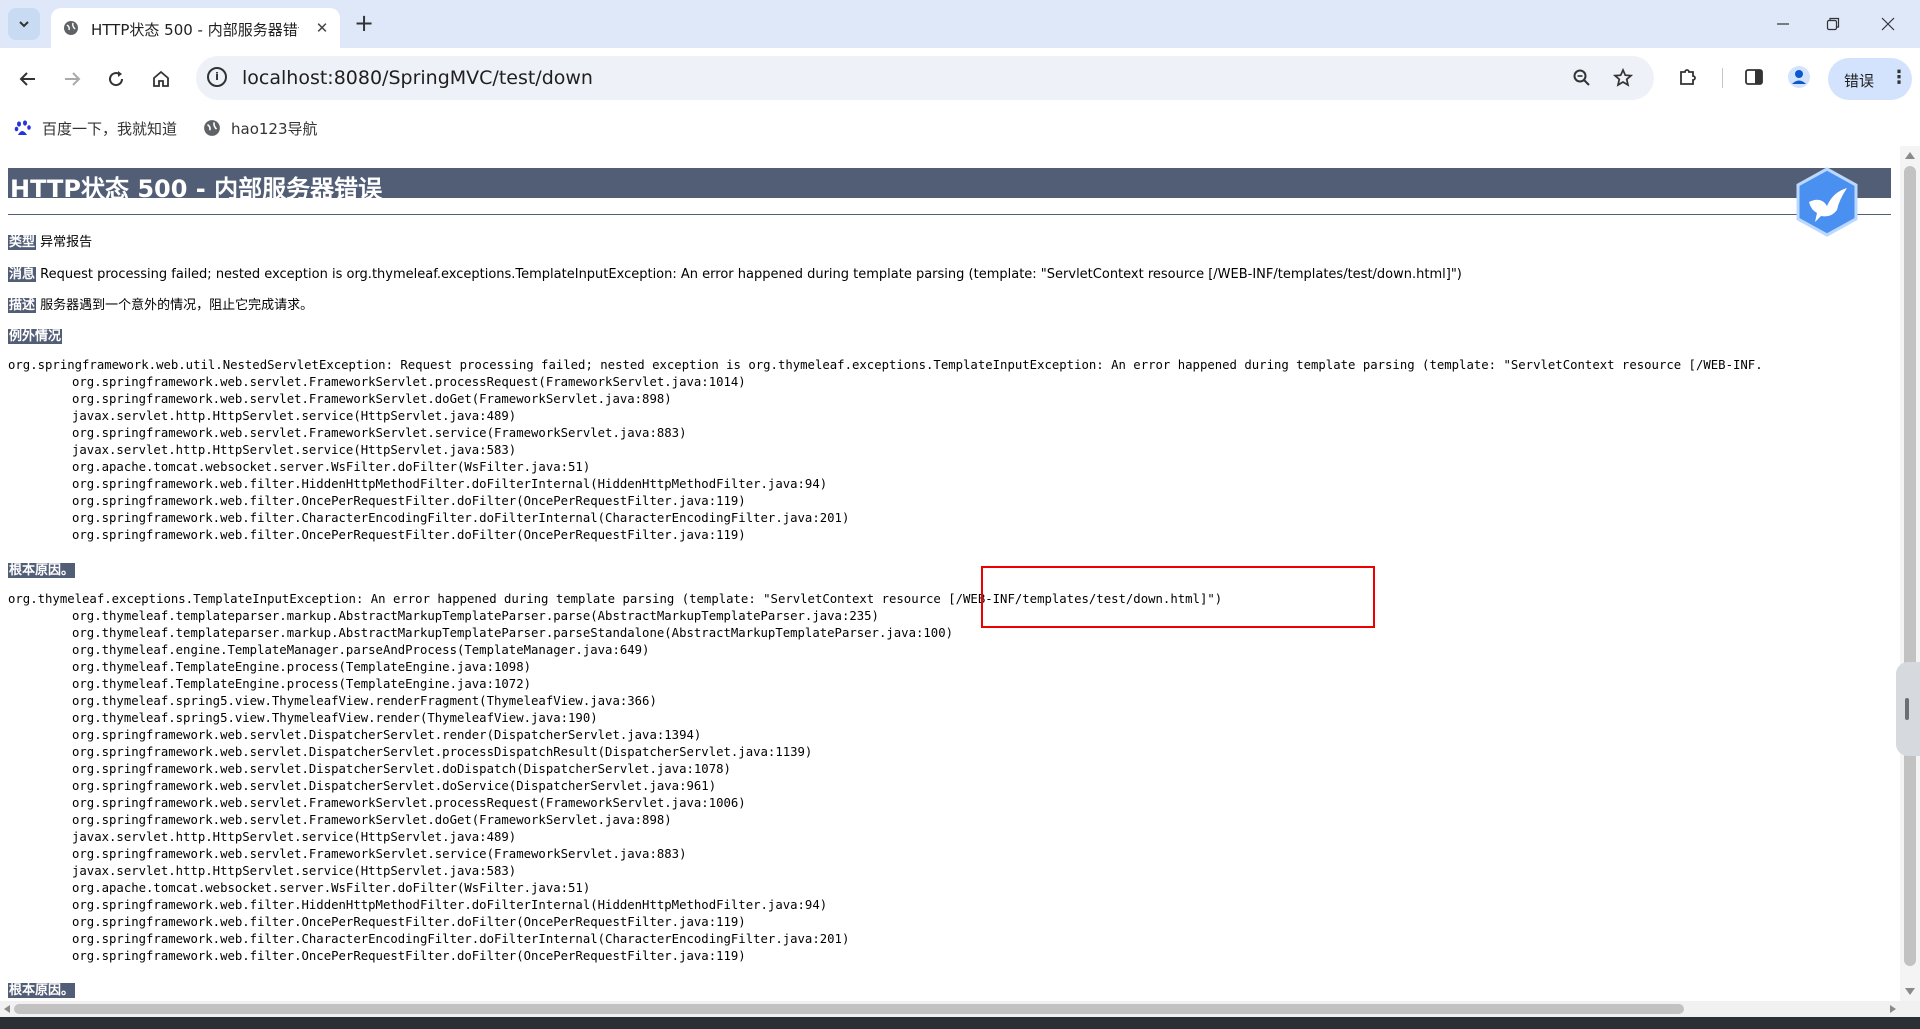 Image resolution: width=1920 pixels, height=1029 pixels. What do you see at coordinates (960, 24) in the screenshot?
I see `tab-strip: HTTP状态 500 - 内部服务器错误 ✕ +` at bounding box center [960, 24].